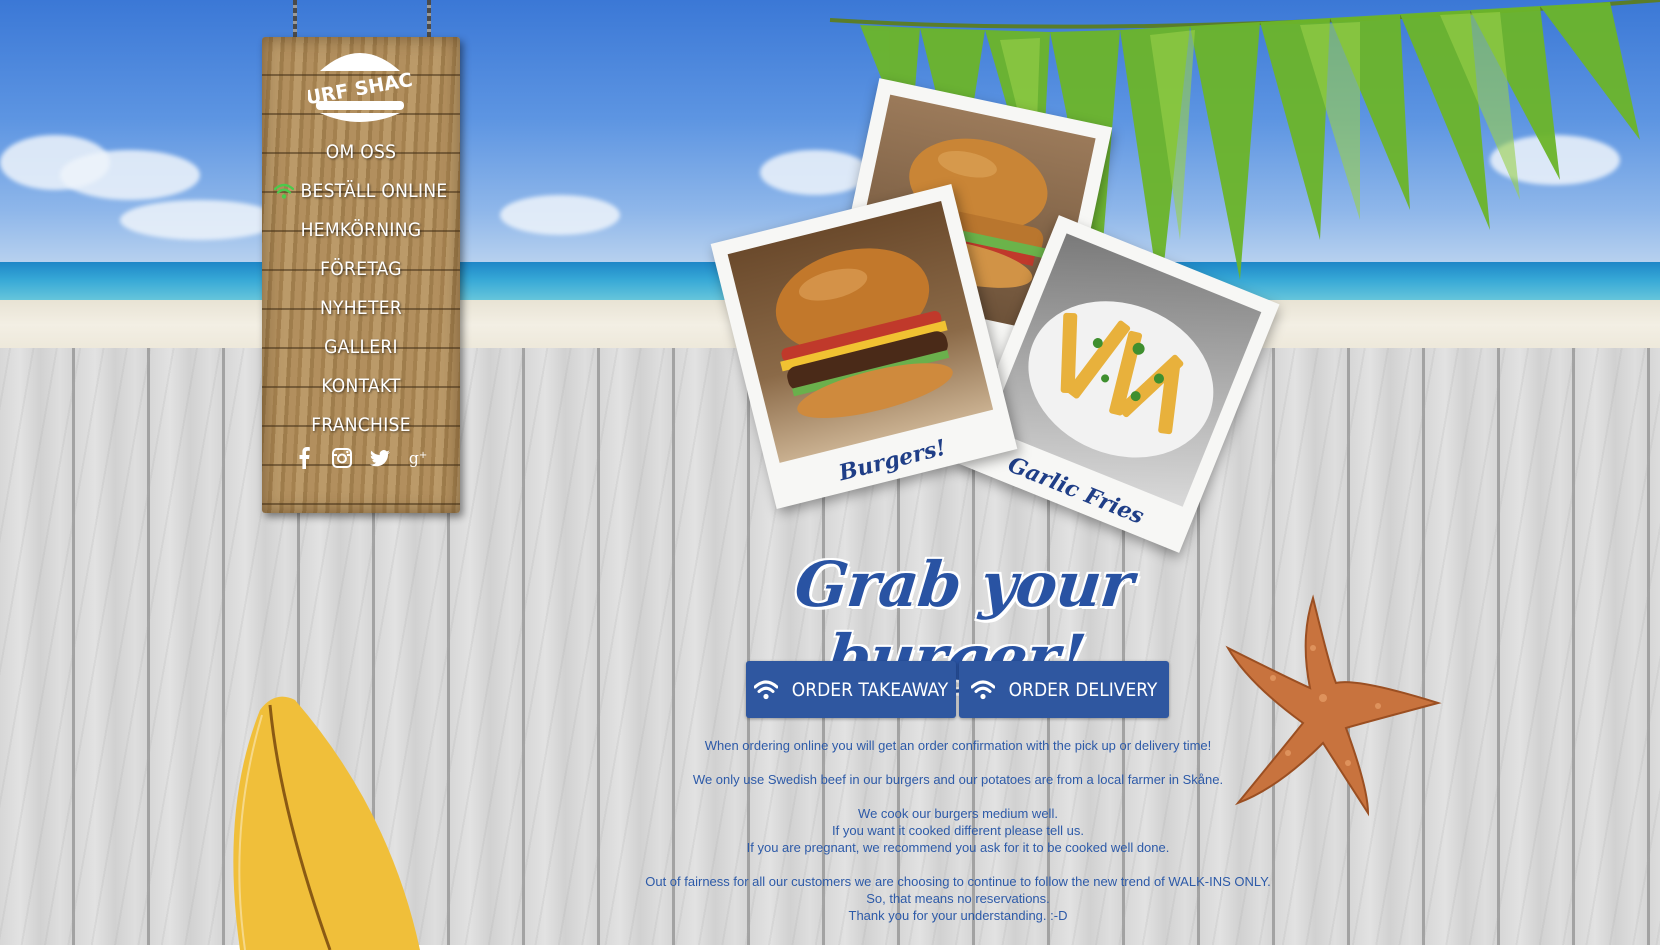 This screenshot has width=1660, height=950. I want to click on instagram-icon, so click(342, 458).